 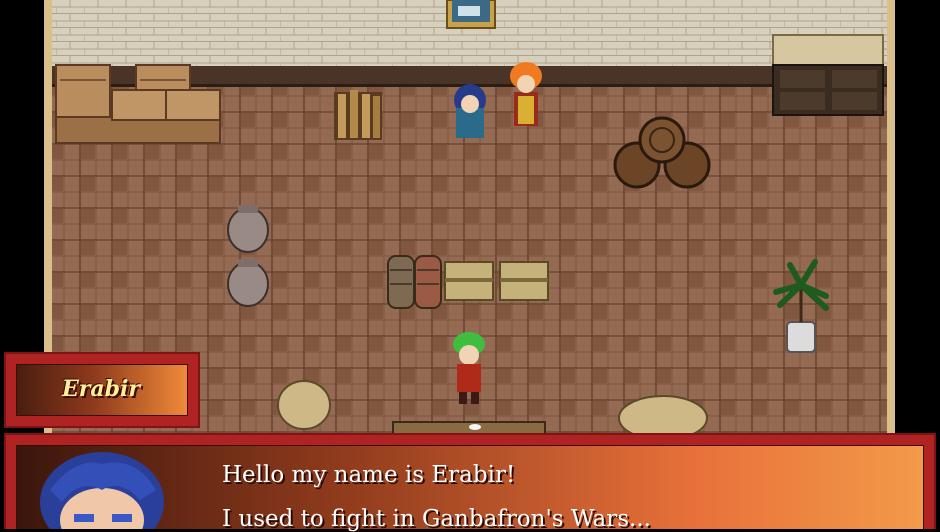 What do you see at coordinates (526, 94) in the screenshot?
I see `npc-orange-haired-man` at bounding box center [526, 94].